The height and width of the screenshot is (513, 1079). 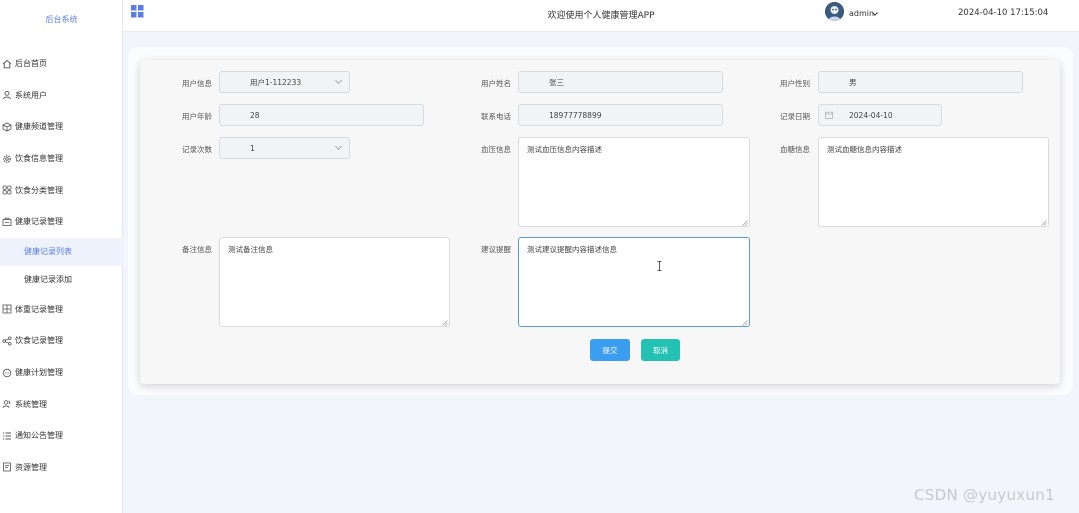 I want to click on brand-title: 后台系统, so click(x=61, y=19).